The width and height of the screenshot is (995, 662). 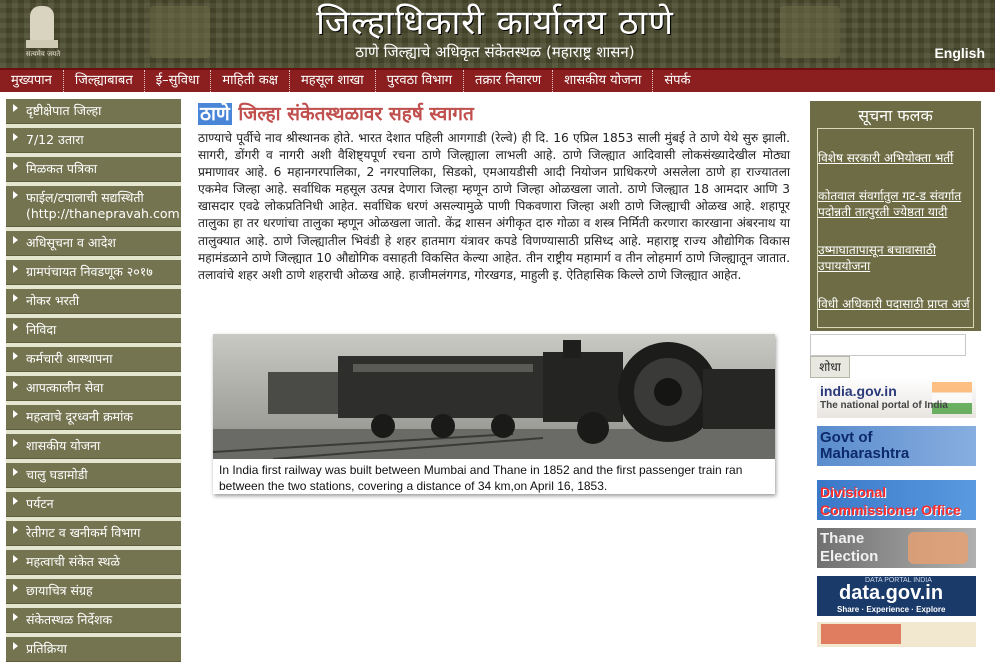 I want to click on state-emblem-icon: सत्यमेव जयते, so click(x=42, y=30).